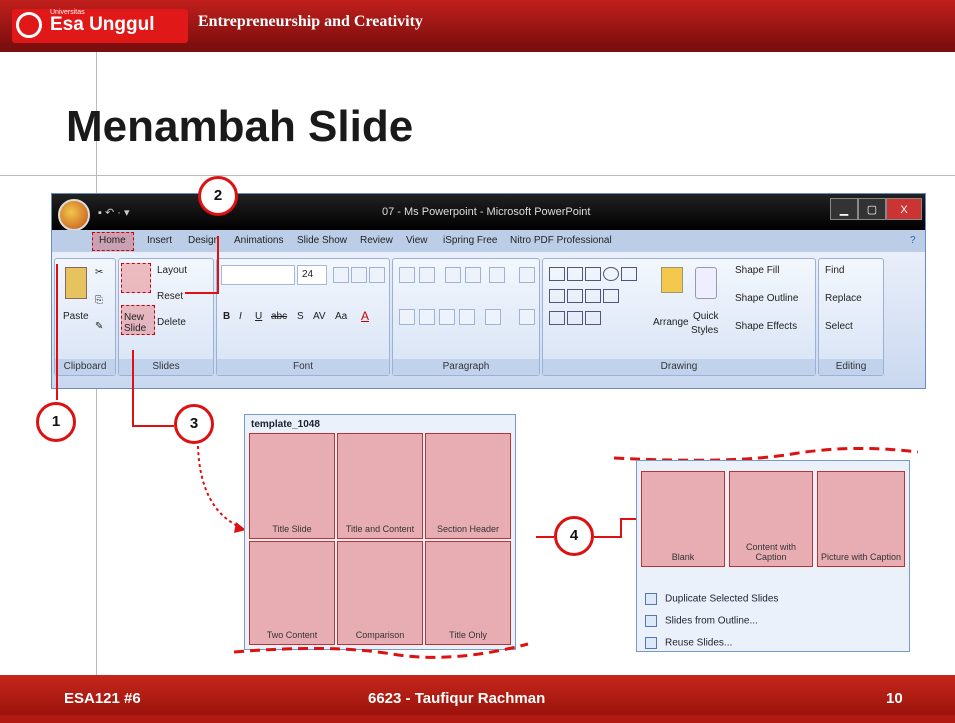 The height and width of the screenshot is (723, 955). What do you see at coordinates (359, 275) in the screenshot?
I see `shrink-font-icon` at bounding box center [359, 275].